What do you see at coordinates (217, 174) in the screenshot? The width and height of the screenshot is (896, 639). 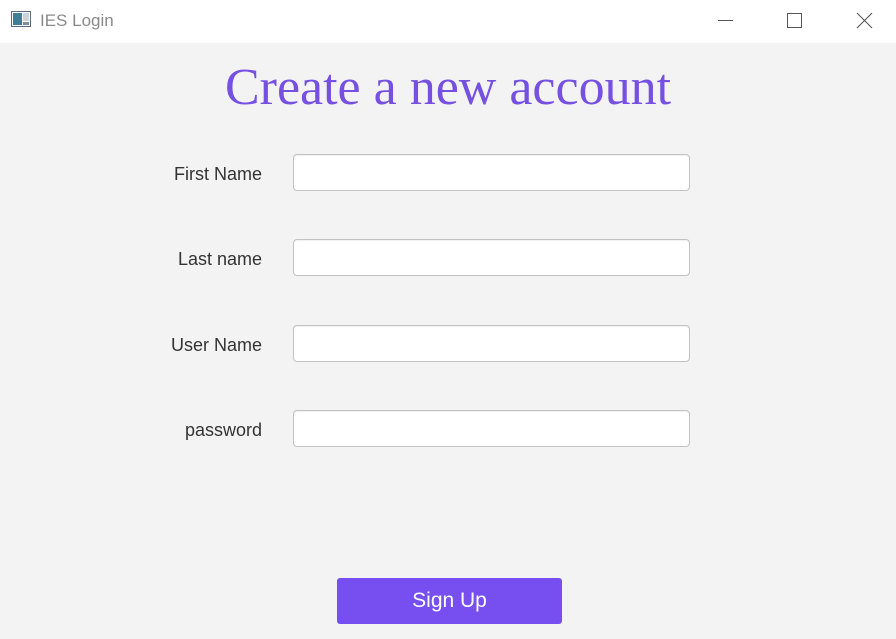 I see `first-name-label: First Name` at bounding box center [217, 174].